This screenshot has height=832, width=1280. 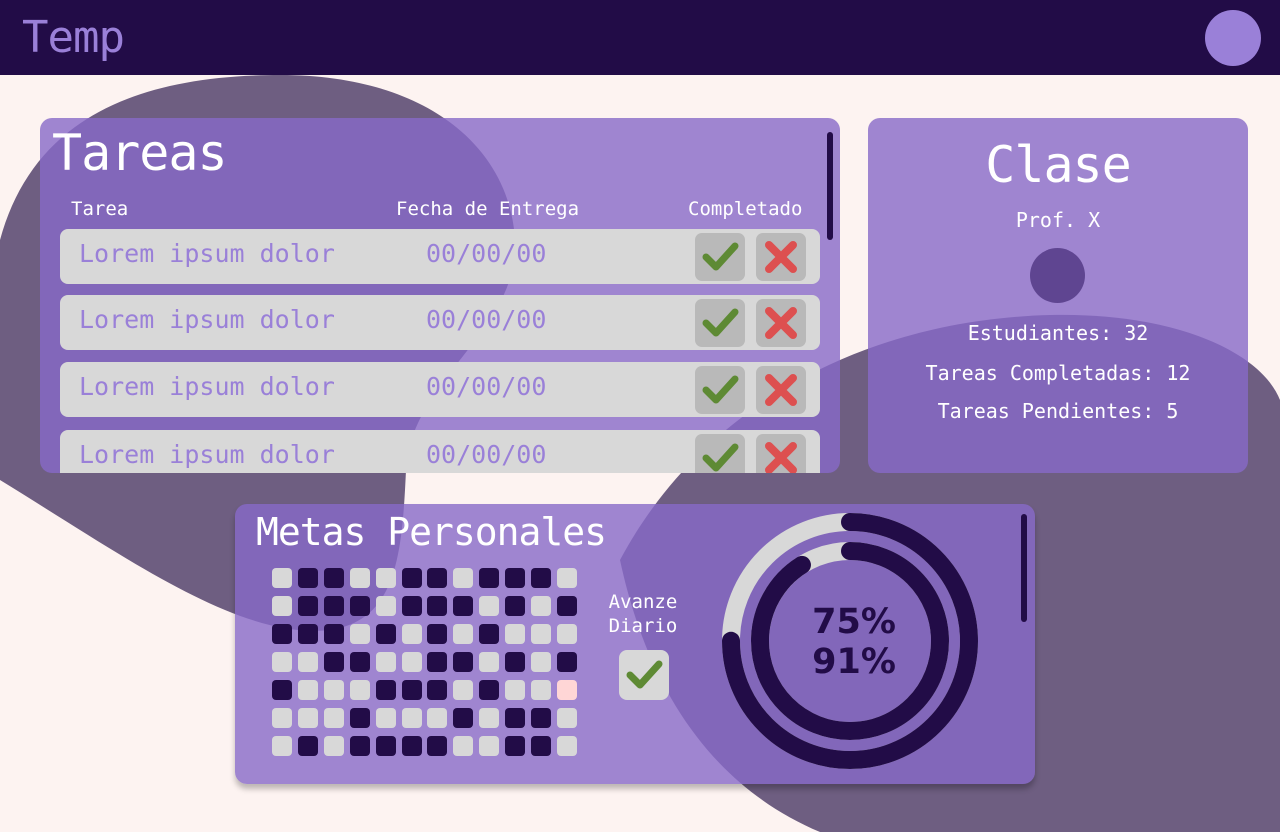 I want to click on goals-scrollbar, so click(x=1024, y=568).